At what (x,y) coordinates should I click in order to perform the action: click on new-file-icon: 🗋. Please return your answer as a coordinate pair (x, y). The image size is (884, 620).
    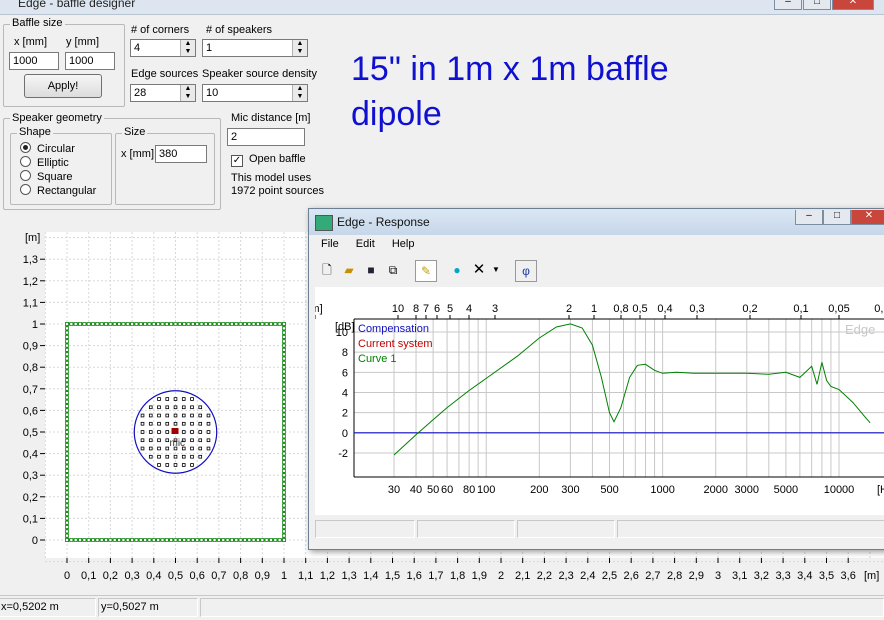
    Looking at the image, I should click on (327, 270).